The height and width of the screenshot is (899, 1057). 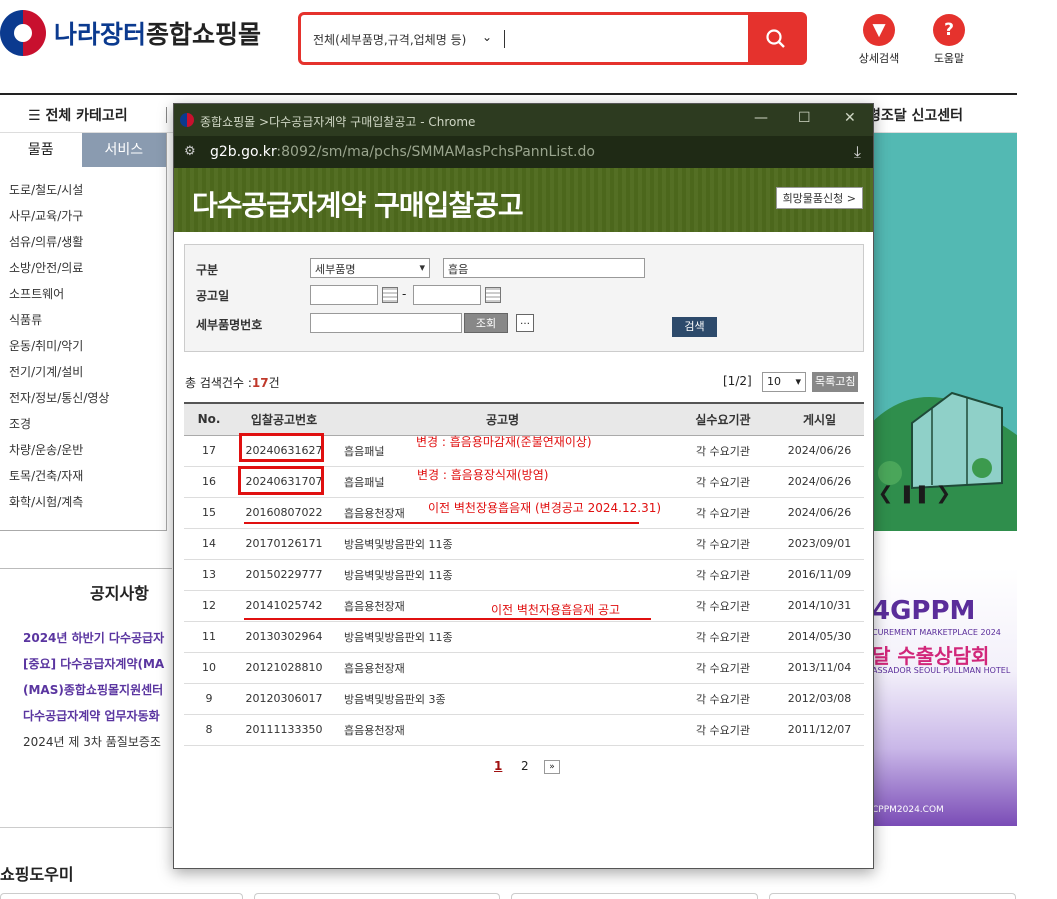 I want to click on detail-search-button: ▼ 상세검색, so click(x=879, y=40).